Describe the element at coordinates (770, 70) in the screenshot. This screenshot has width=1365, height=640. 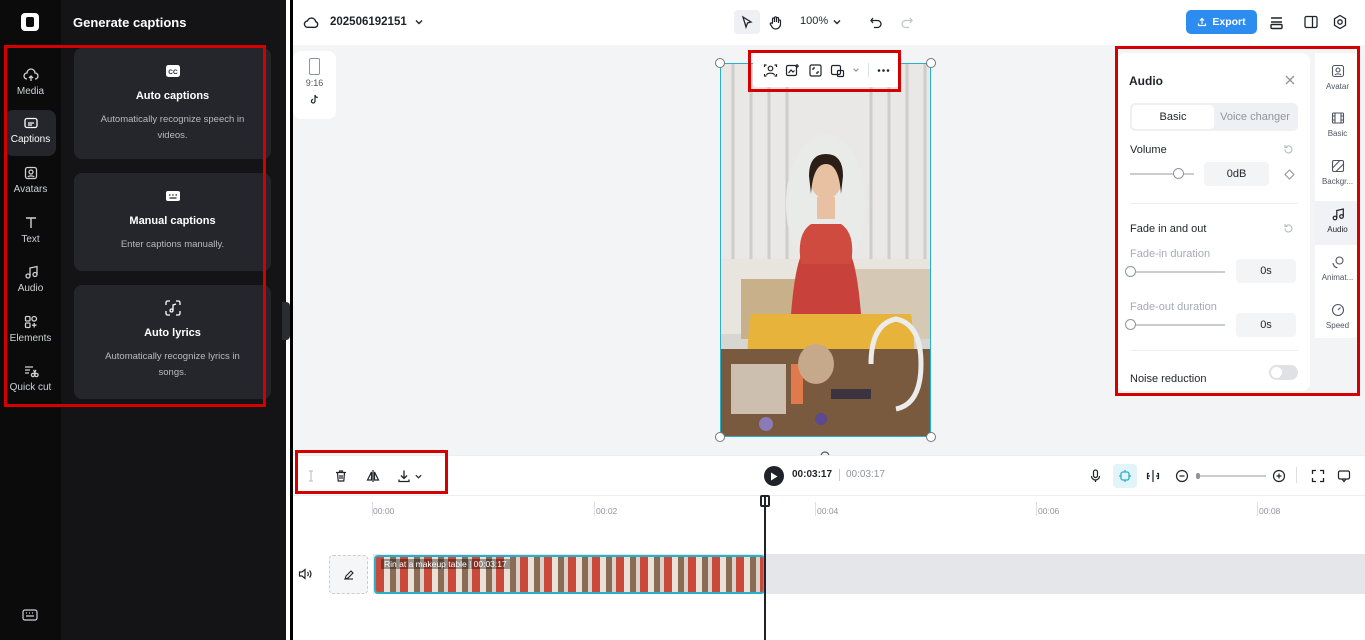
I see `remove-background-icon` at that location.